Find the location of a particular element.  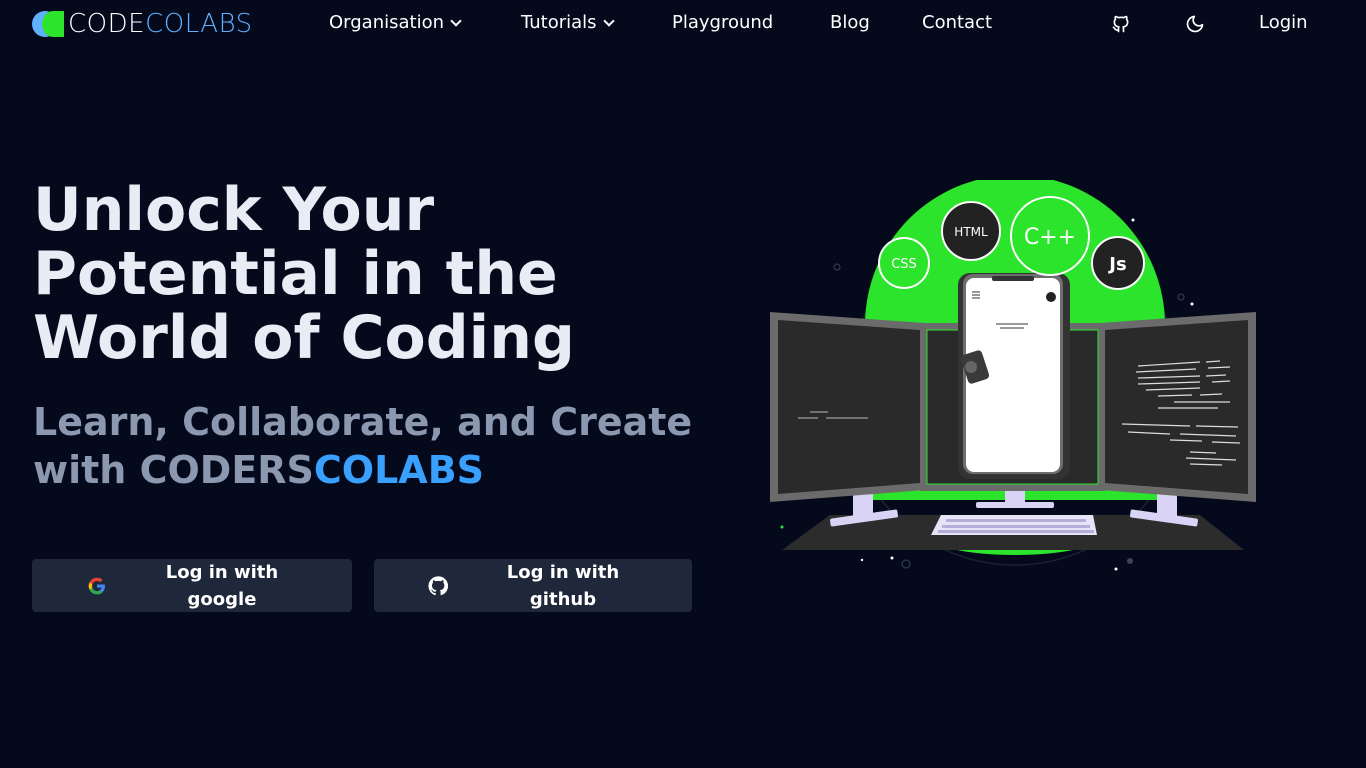

site-logo: CODECOLABS is located at coordinates (142, 24).